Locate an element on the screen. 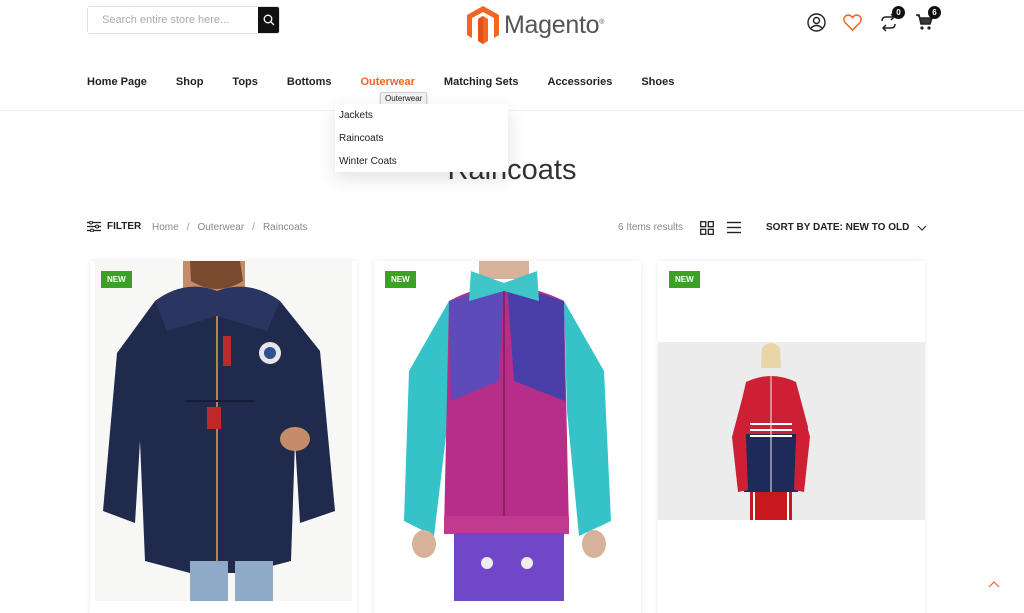 The height and width of the screenshot is (613, 1024). breadcrumb-raincoats: Raincoats is located at coordinates (285, 227).